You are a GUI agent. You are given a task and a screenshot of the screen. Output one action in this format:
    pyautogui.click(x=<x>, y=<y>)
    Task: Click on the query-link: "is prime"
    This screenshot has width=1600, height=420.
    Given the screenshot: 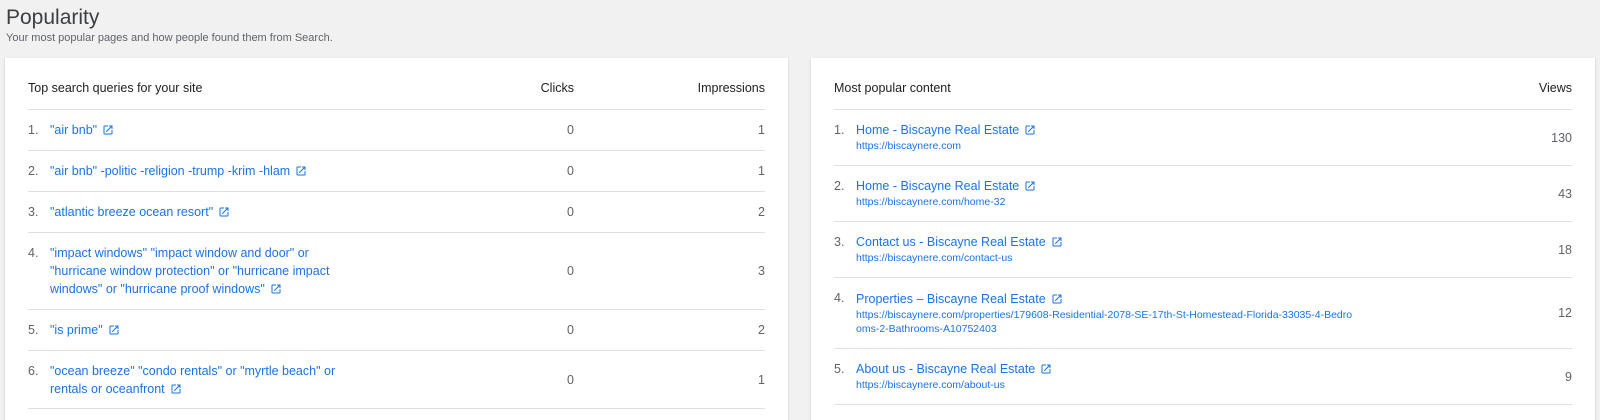 What is the action you would take?
    pyautogui.click(x=85, y=330)
    